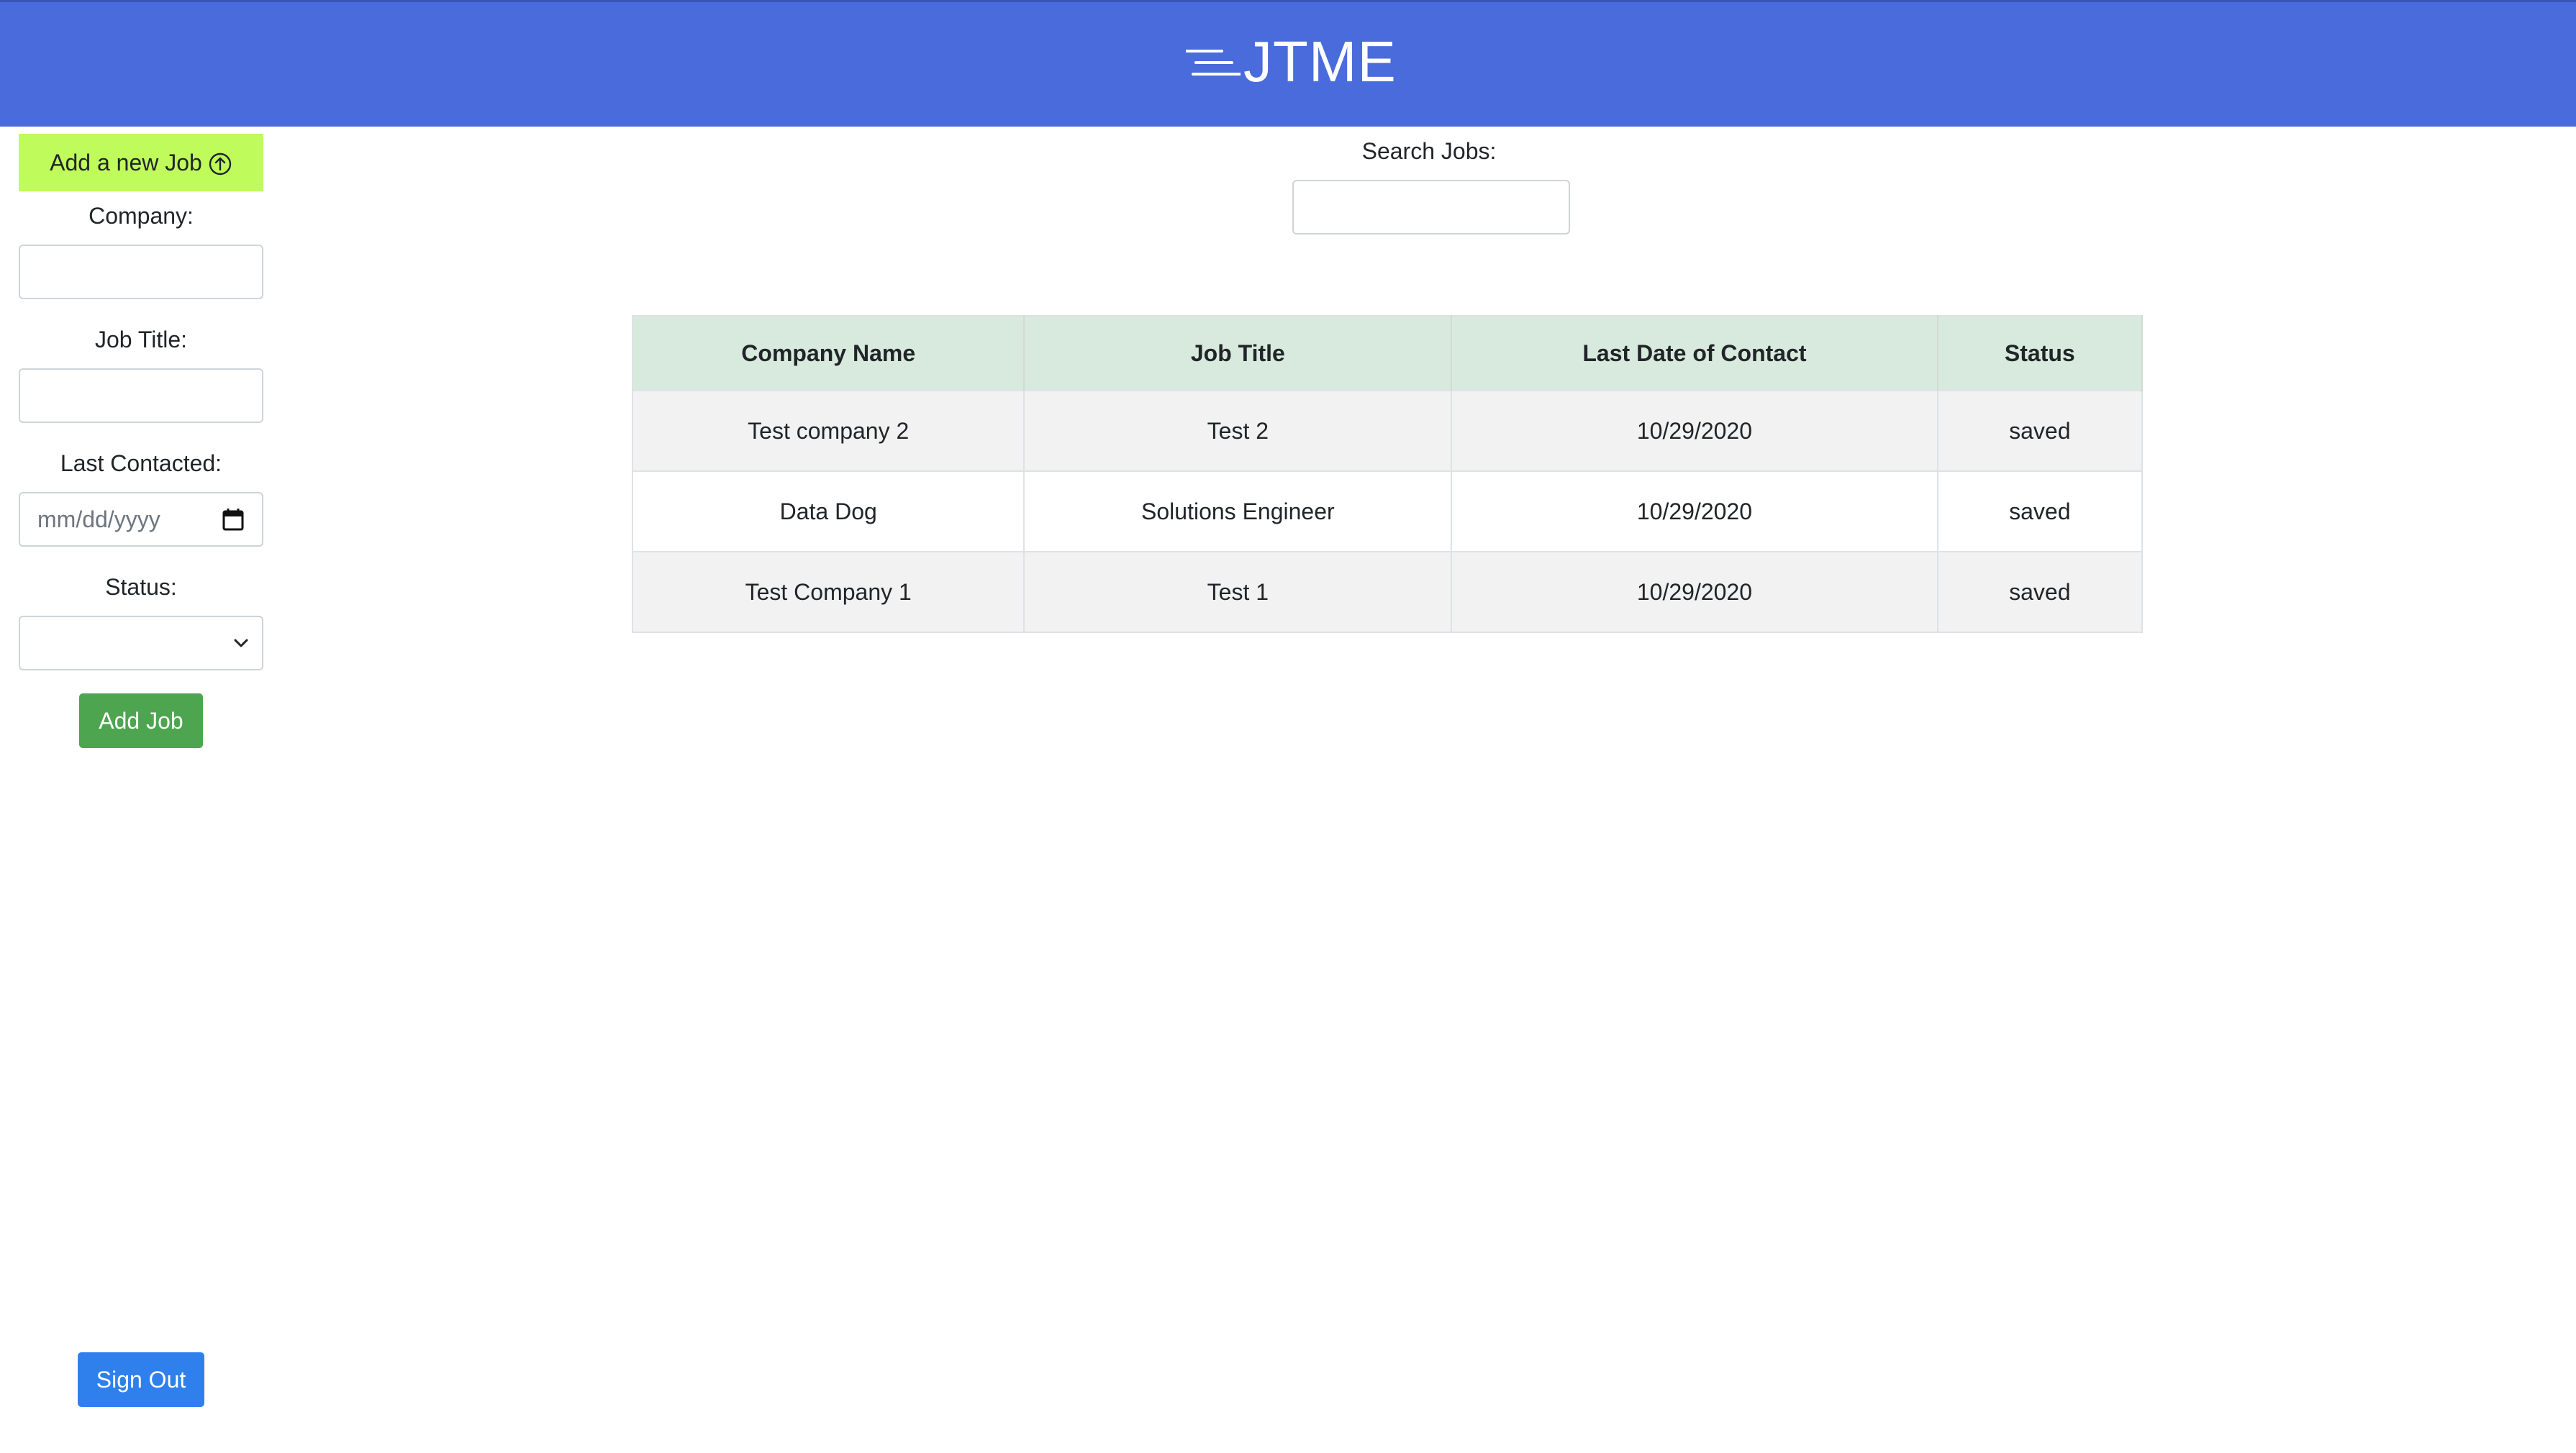 The width and height of the screenshot is (2576, 1453). I want to click on table-row: Test Company 1 Test 1 10/29/2020 saved, so click(1388, 591).